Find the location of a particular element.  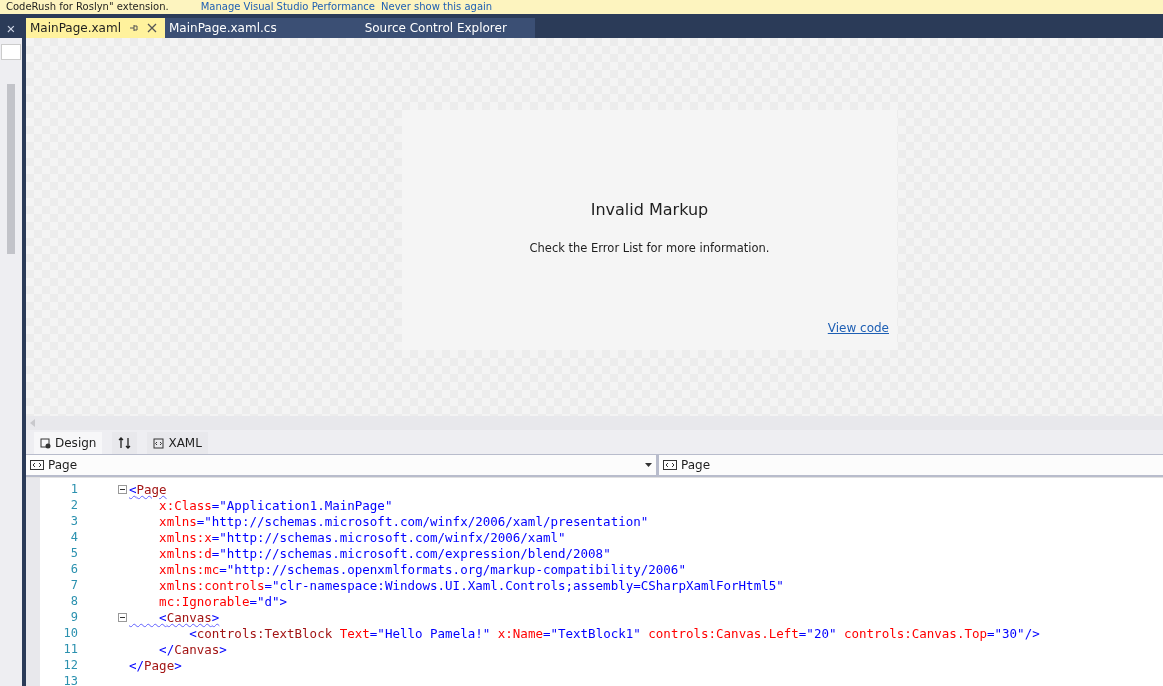

line-number: 10 is located at coordinates (70, 633).